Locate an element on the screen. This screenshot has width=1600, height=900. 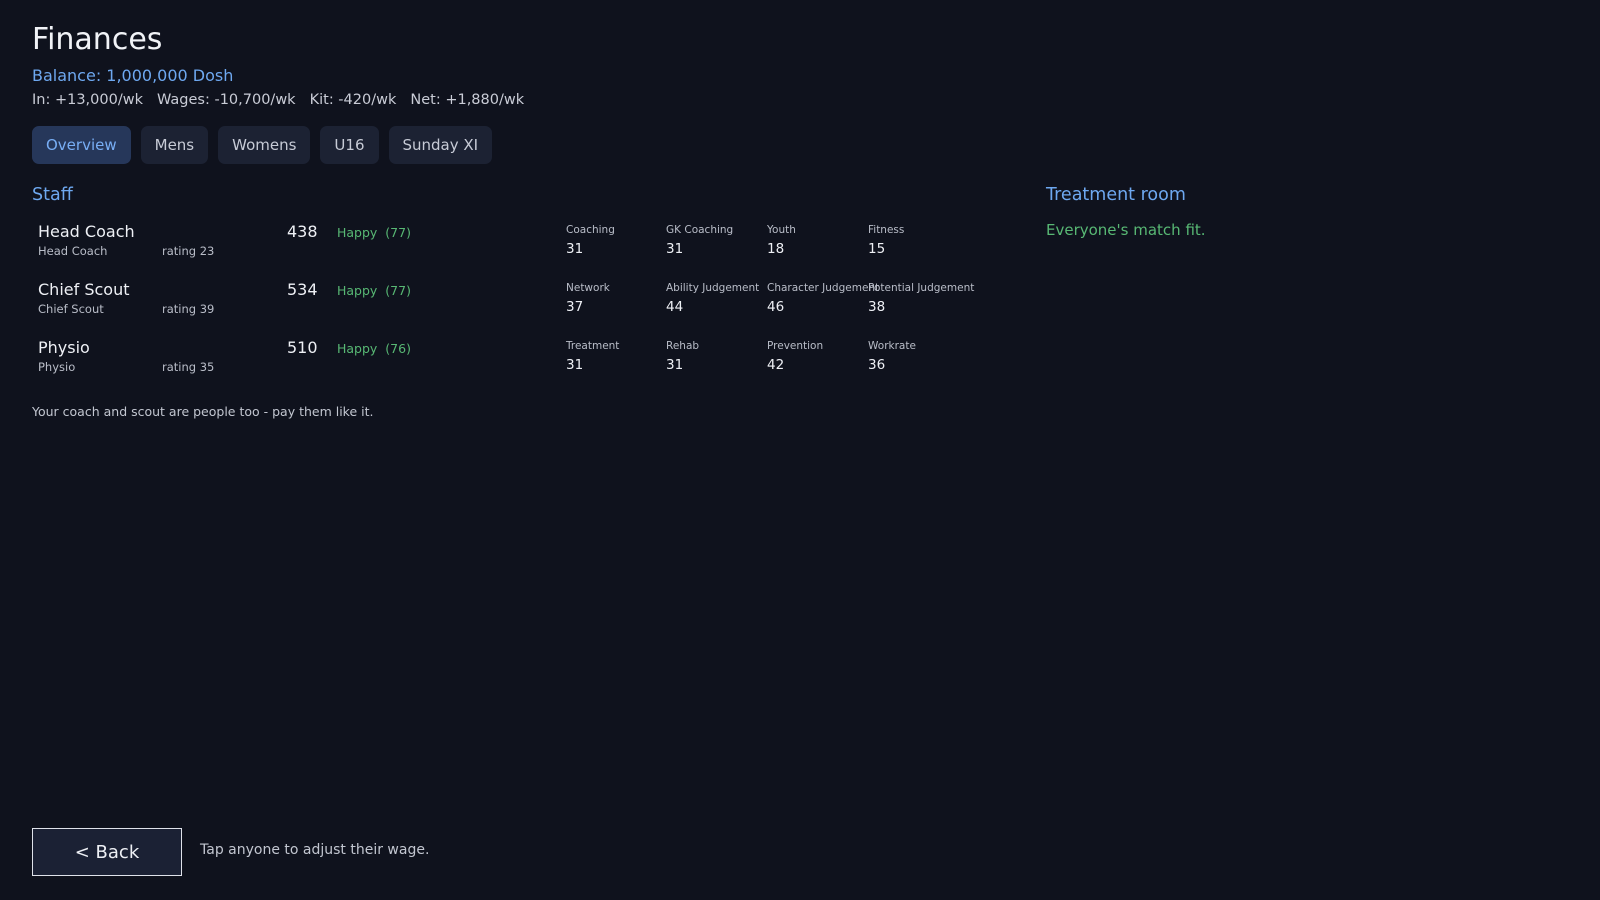
wages-text: Wages: -10,700/wk is located at coordinates (226, 100).